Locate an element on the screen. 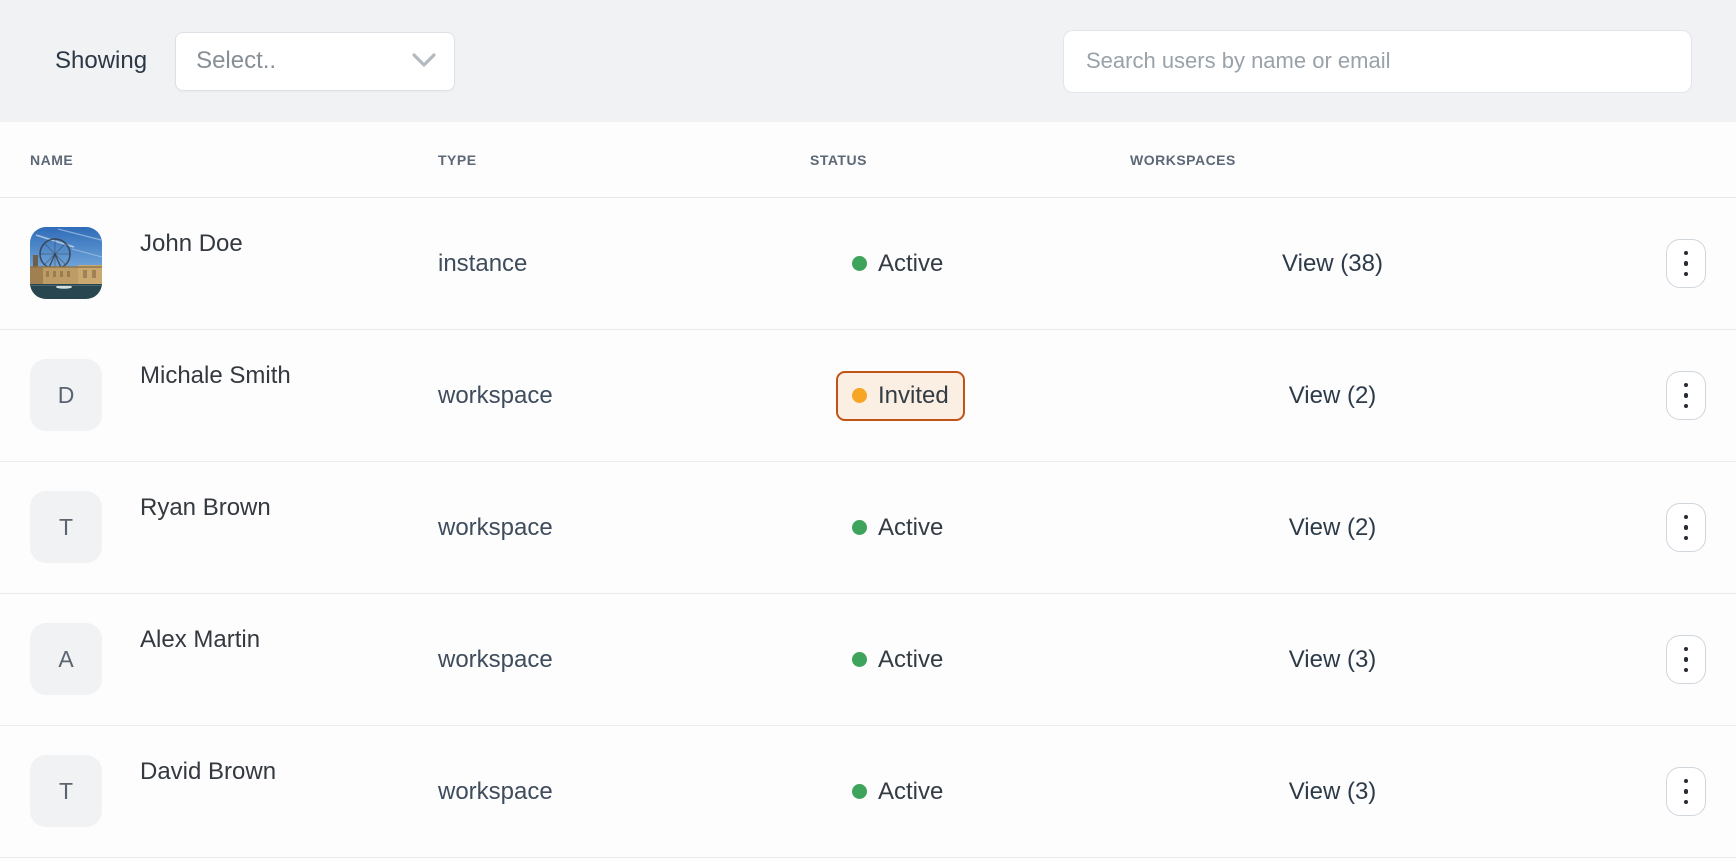 This screenshot has height=858, width=1736. table-header: NAME TYPE STATUS WORKSPACES is located at coordinates (868, 160).